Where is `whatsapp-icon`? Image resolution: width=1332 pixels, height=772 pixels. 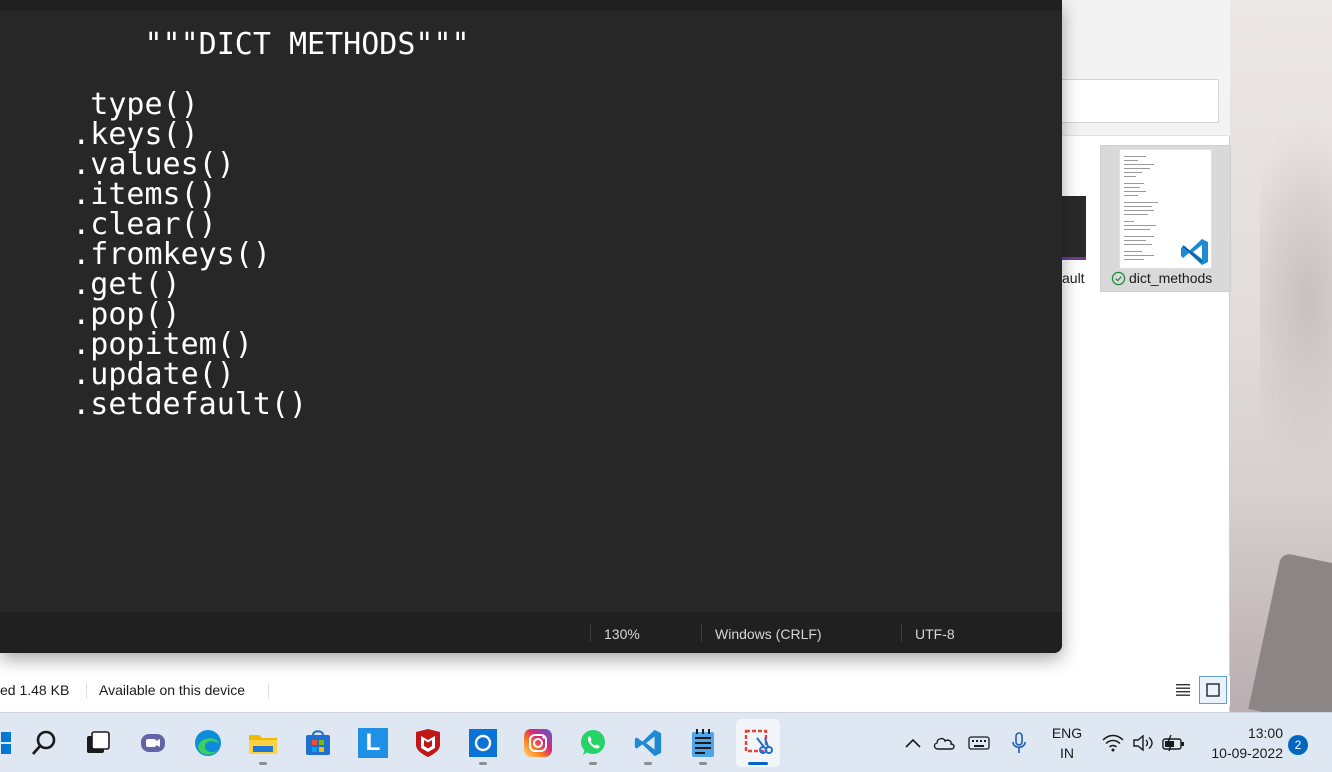 whatsapp-icon is located at coordinates (593, 742).